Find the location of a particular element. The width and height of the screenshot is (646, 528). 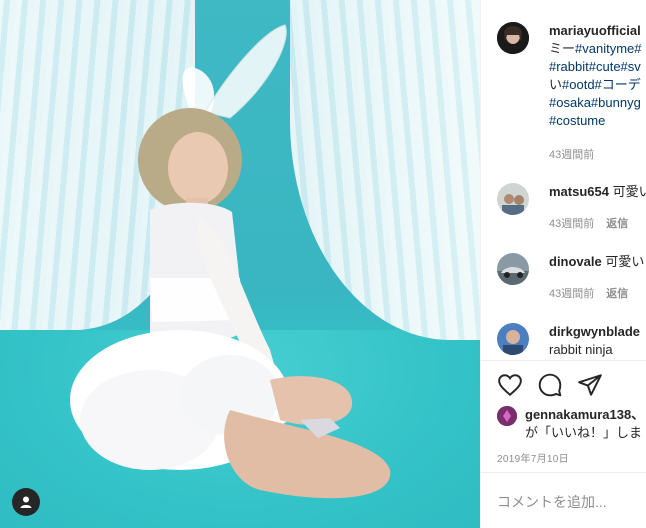

tagged-users-button is located at coordinates (26, 502).